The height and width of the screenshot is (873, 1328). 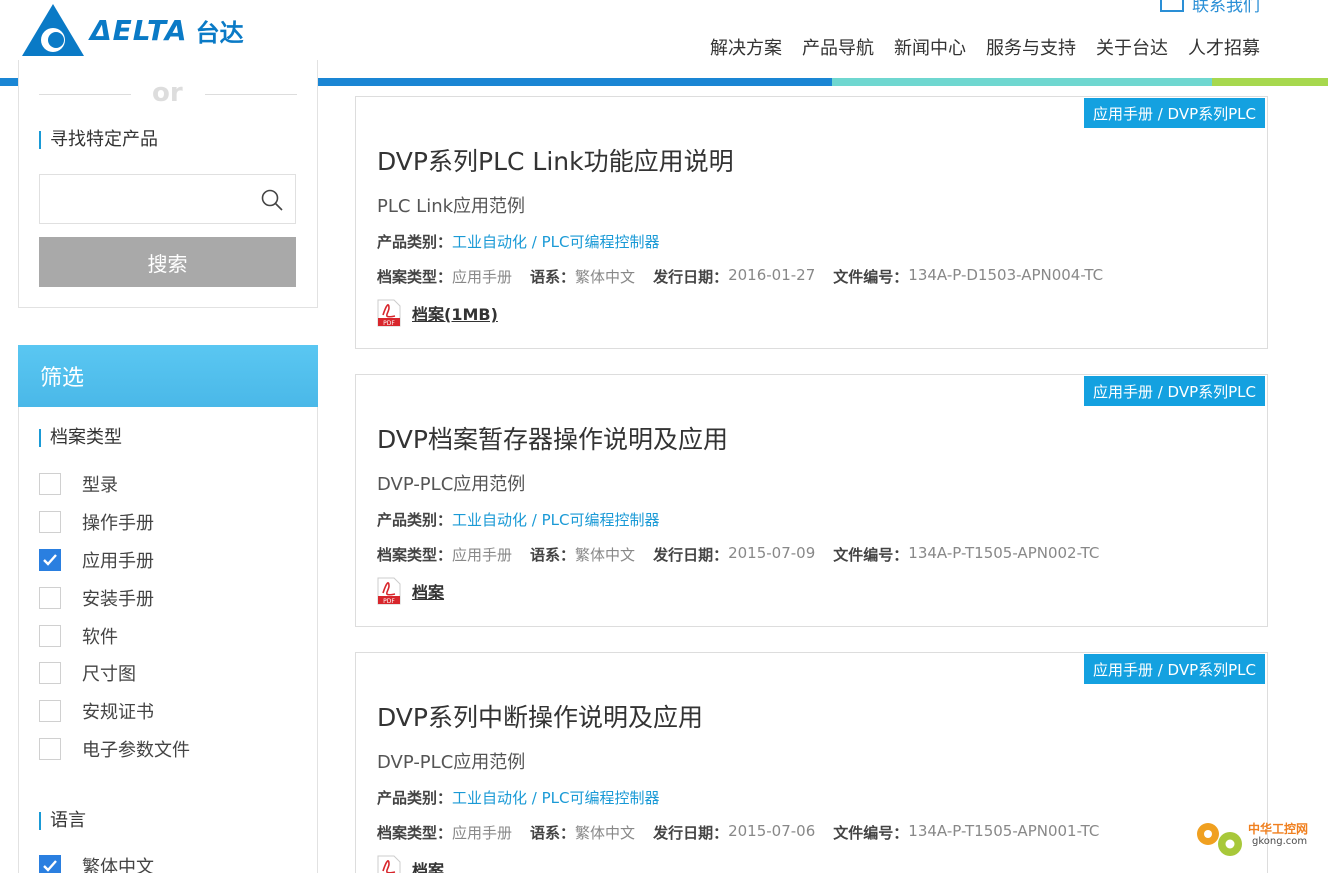 I want to click on contact-icon, so click(x=1172, y=6).